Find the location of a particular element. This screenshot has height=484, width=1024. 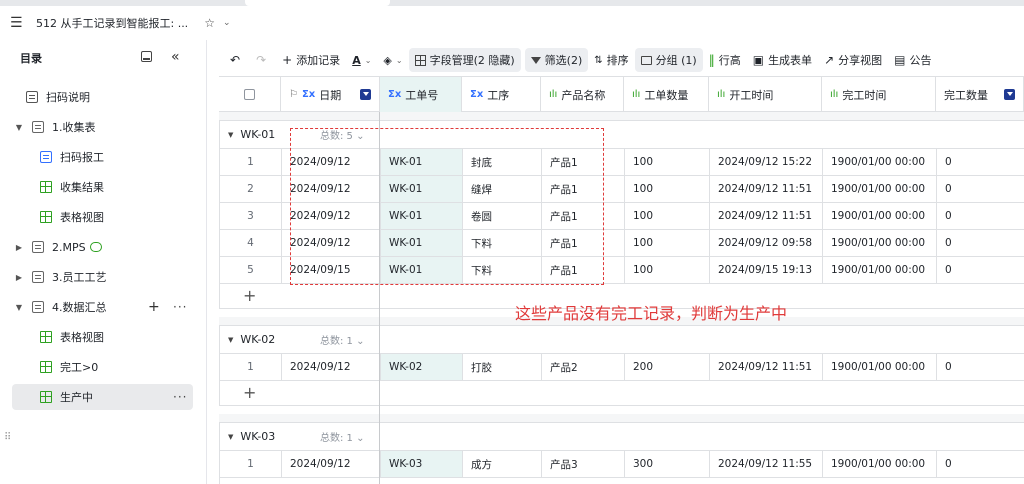

table-cell: 产品2 is located at coordinates (583, 367).